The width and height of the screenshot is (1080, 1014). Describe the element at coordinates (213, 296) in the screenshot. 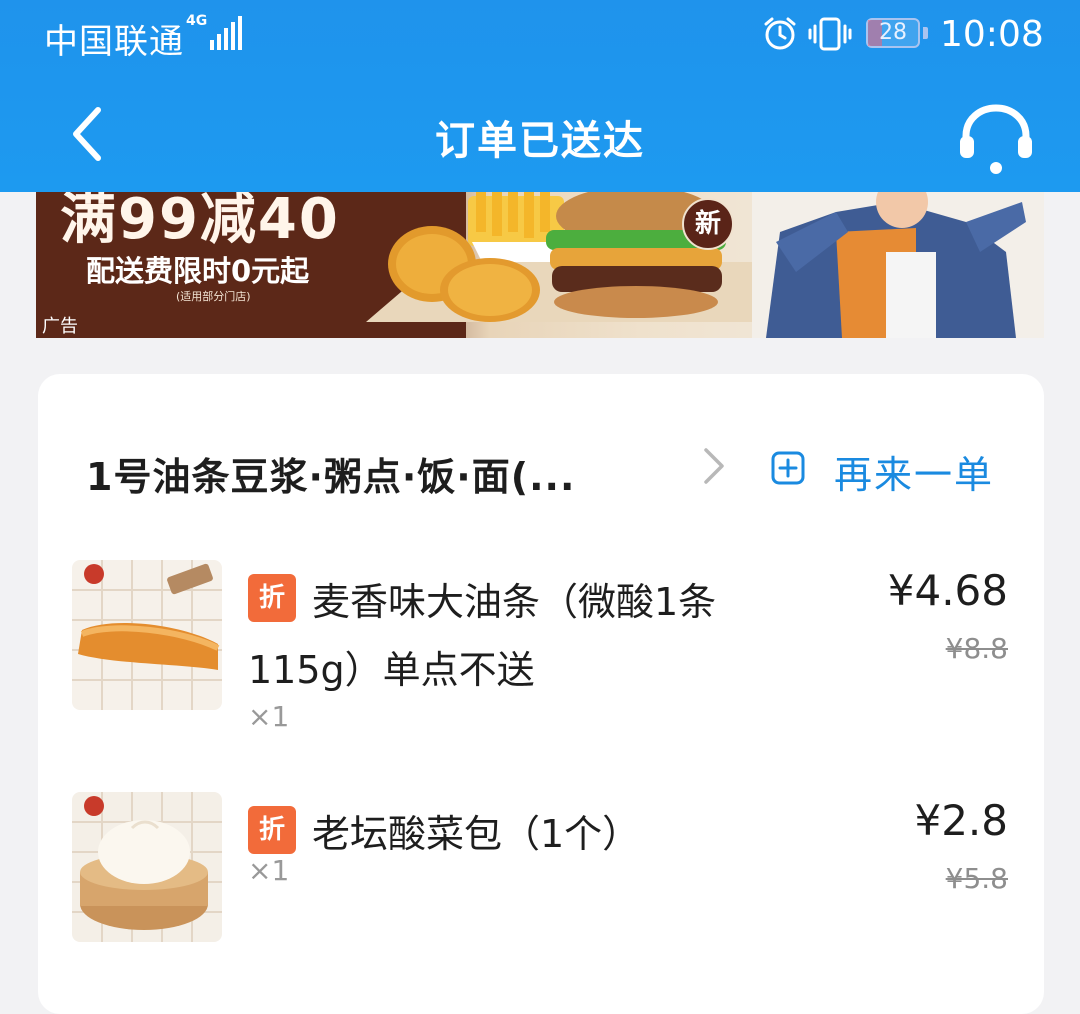

I see `ad-note: (适用部分门店)` at that location.